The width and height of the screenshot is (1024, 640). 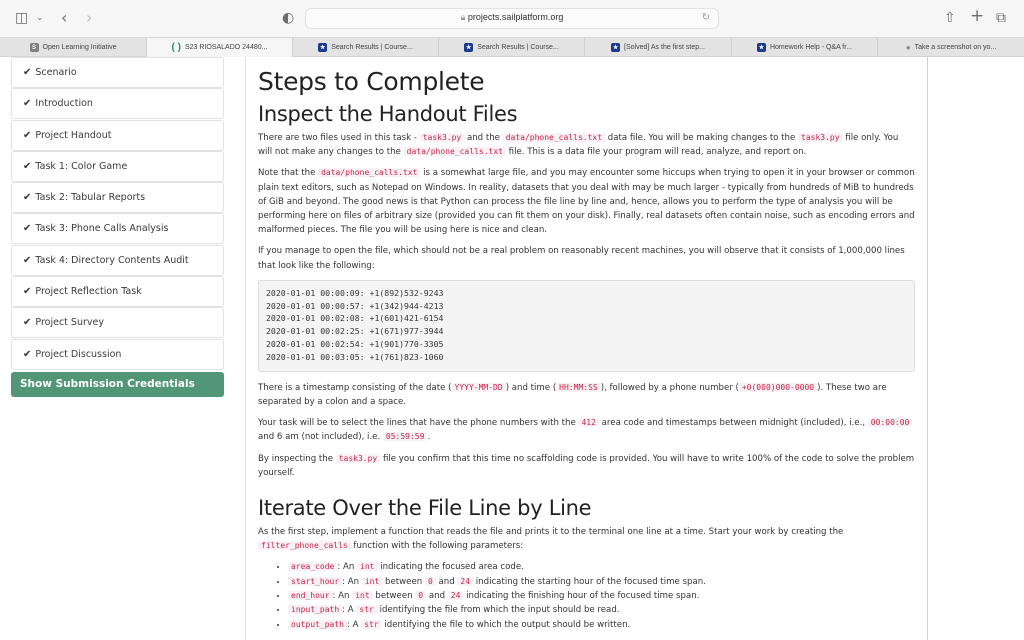 I want to click on parenthesis-icon: ( ), so click(x=176, y=47).